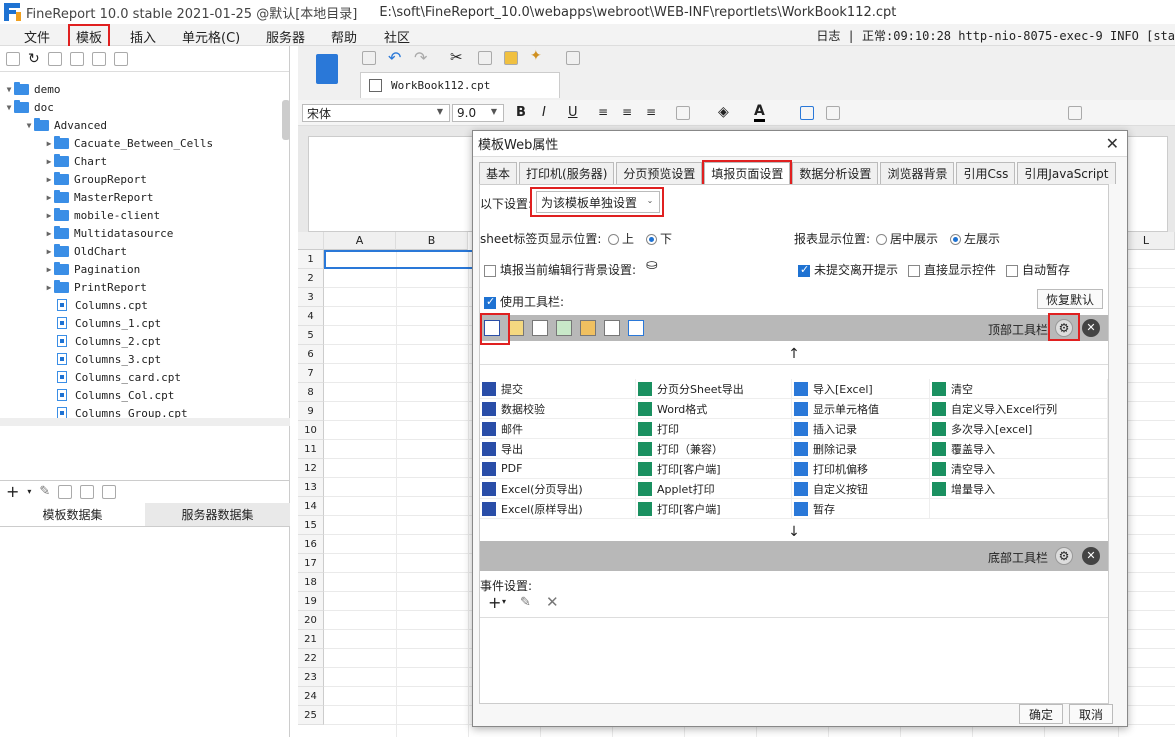 This screenshot has height=737, width=1175. I want to click on tree-item: Columns.cpt, so click(96, 305).